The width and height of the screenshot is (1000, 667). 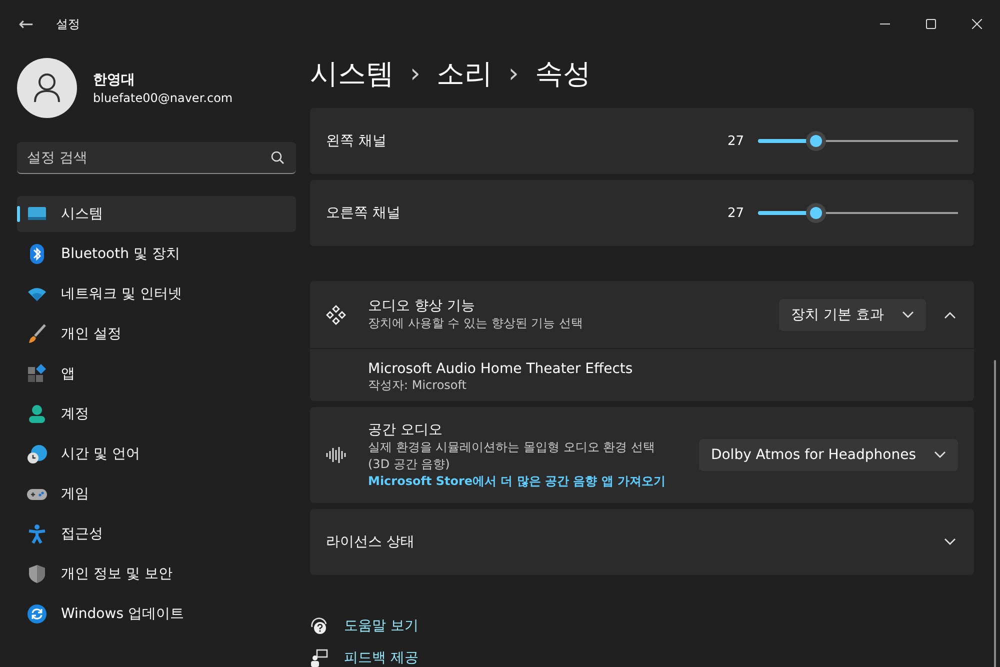 I want to click on sparkle-icon, so click(x=336, y=314).